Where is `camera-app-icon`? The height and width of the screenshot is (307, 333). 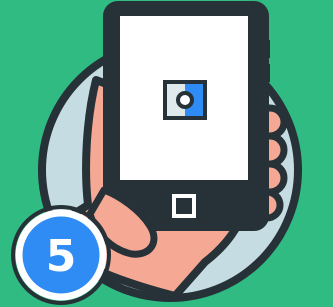
camera-app-icon is located at coordinates (185, 100).